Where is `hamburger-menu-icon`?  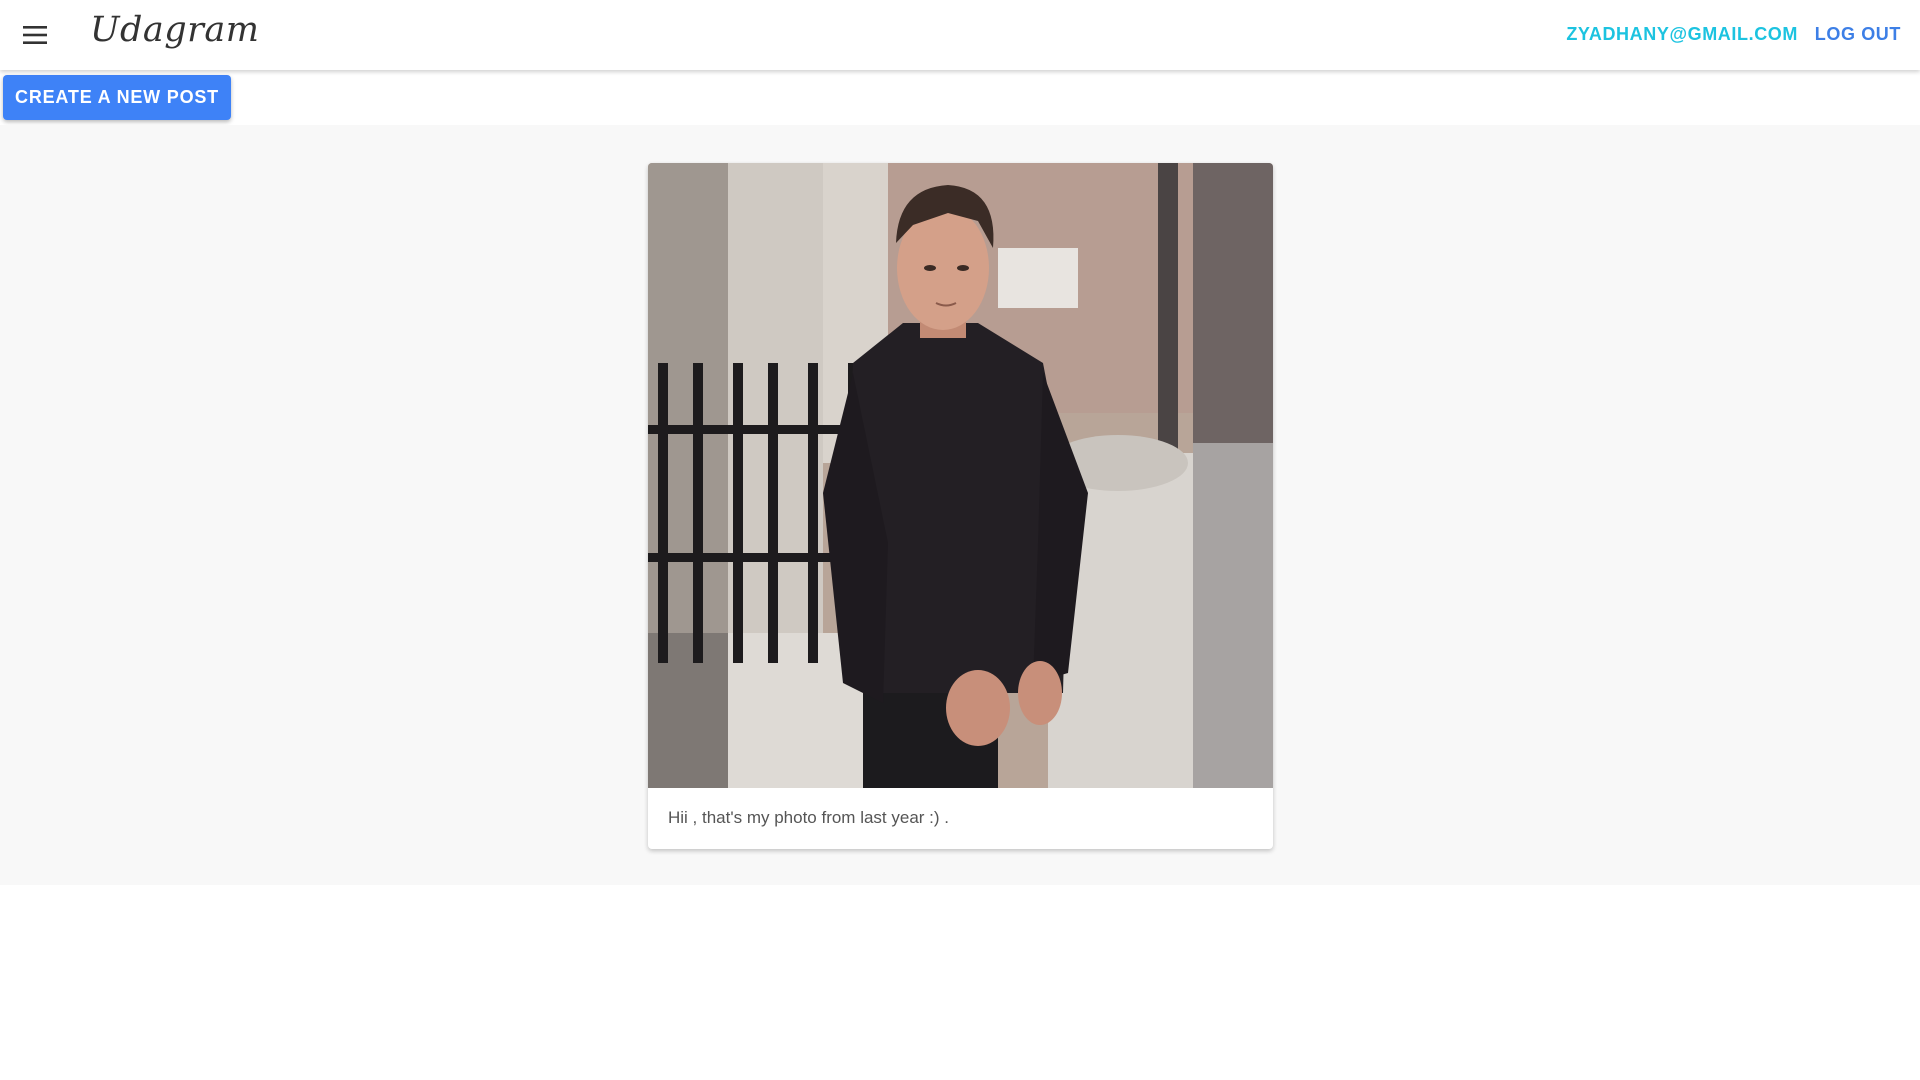
hamburger-menu-icon is located at coordinates (35, 35).